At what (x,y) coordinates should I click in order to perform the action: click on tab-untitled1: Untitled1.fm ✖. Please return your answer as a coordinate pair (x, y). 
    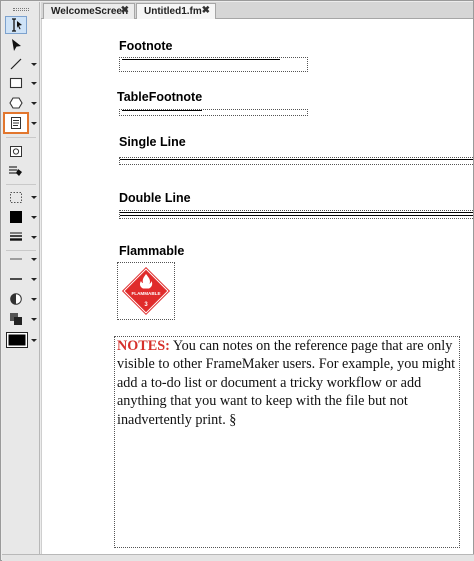
    Looking at the image, I should click on (176, 11).